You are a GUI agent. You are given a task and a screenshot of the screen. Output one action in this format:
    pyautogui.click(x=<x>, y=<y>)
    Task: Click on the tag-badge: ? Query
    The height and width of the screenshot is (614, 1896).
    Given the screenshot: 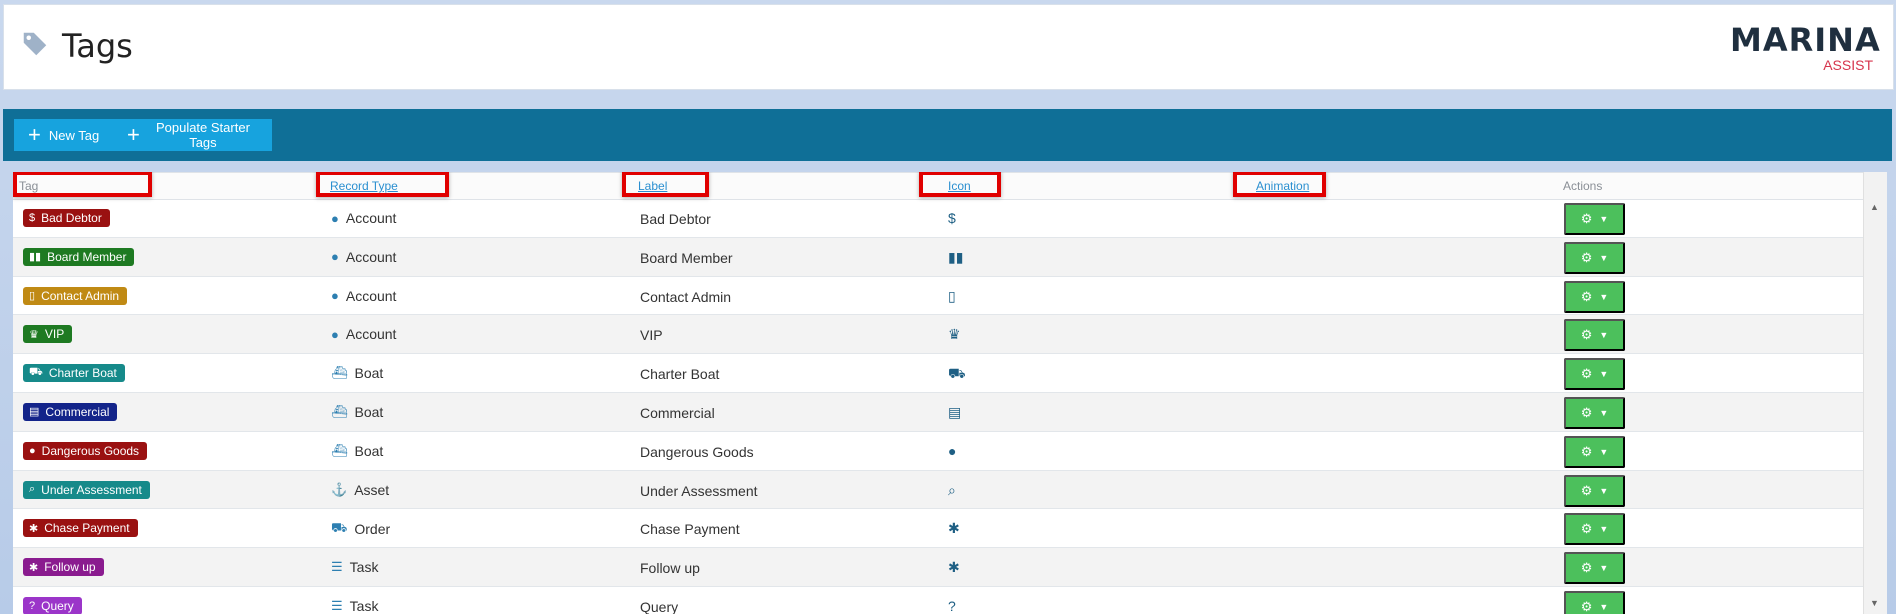 What is the action you would take?
    pyautogui.click(x=52, y=605)
    